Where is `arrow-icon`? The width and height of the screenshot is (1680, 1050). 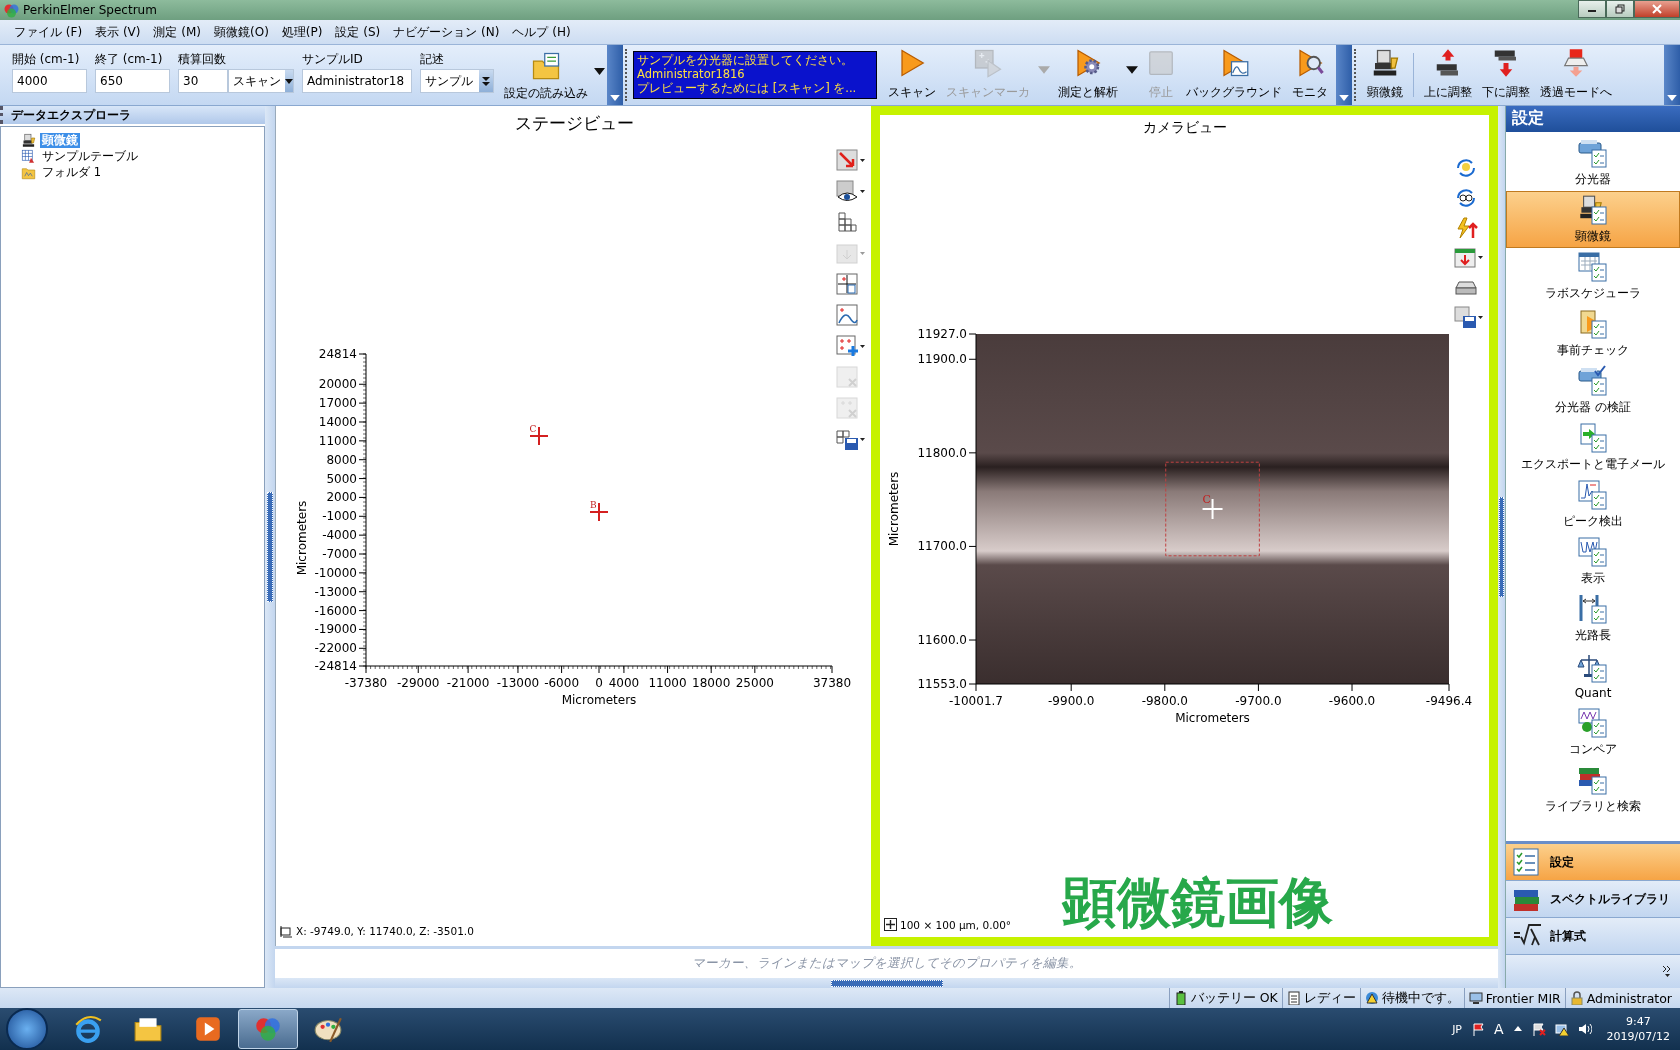 arrow-icon is located at coordinates (851, 161).